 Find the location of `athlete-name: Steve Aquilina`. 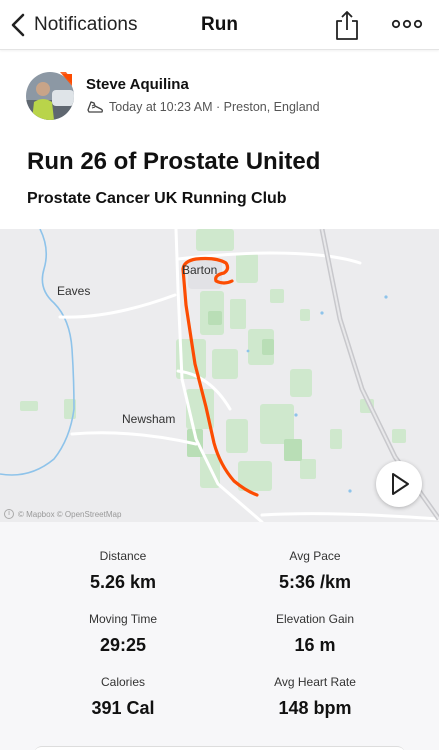

athlete-name: Steve Aquilina is located at coordinates (137, 84).